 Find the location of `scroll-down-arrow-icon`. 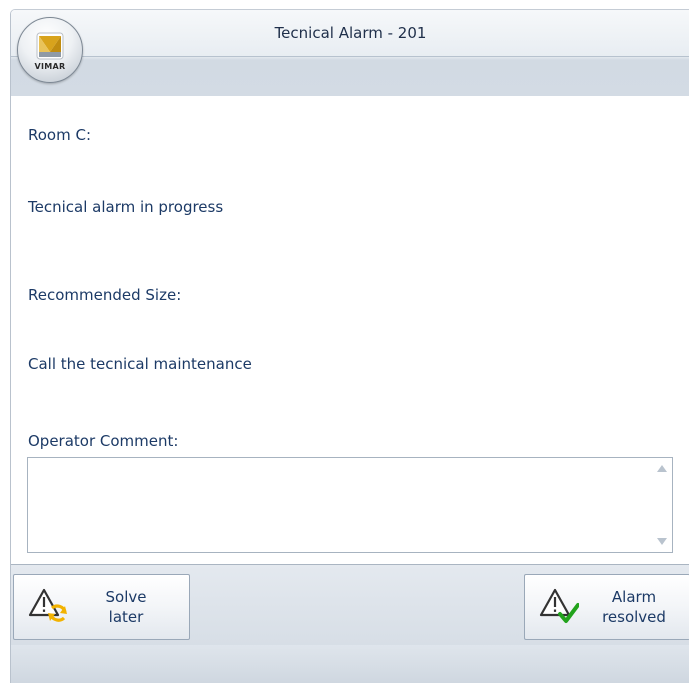

scroll-down-arrow-icon is located at coordinates (662, 541).